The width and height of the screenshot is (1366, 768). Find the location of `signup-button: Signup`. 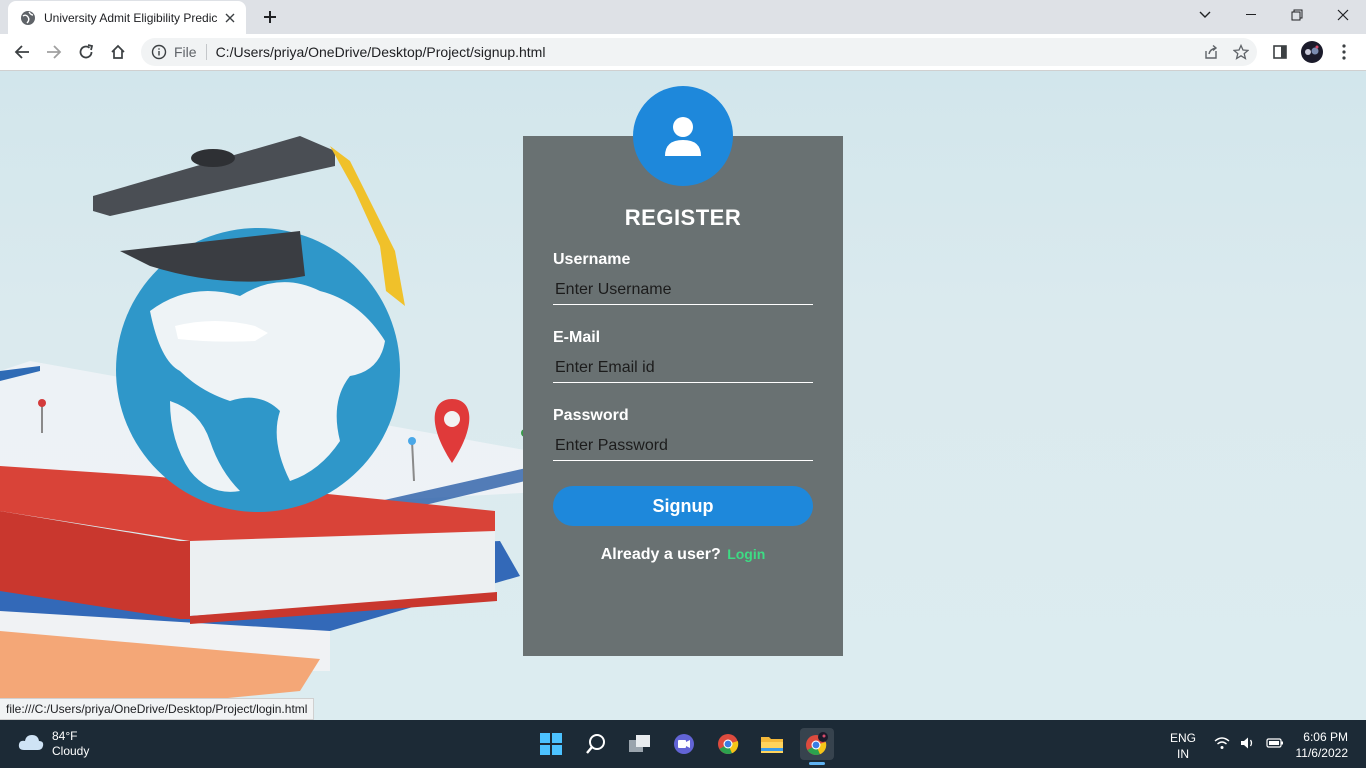

signup-button: Signup is located at coordinates (683, 506).